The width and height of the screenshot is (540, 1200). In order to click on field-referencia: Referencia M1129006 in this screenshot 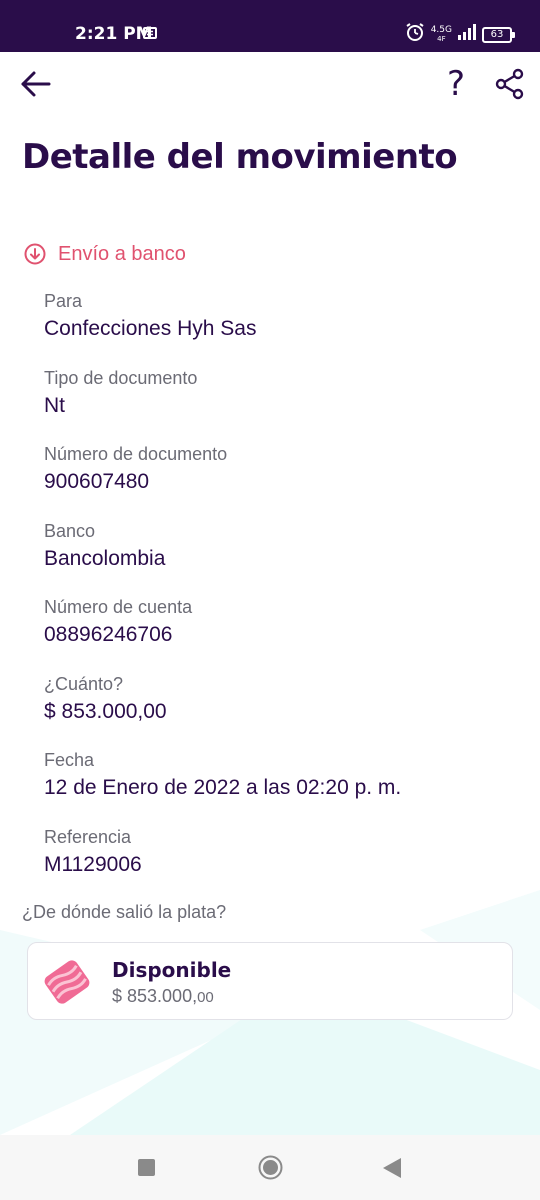, I will do `click(284, 852)`.